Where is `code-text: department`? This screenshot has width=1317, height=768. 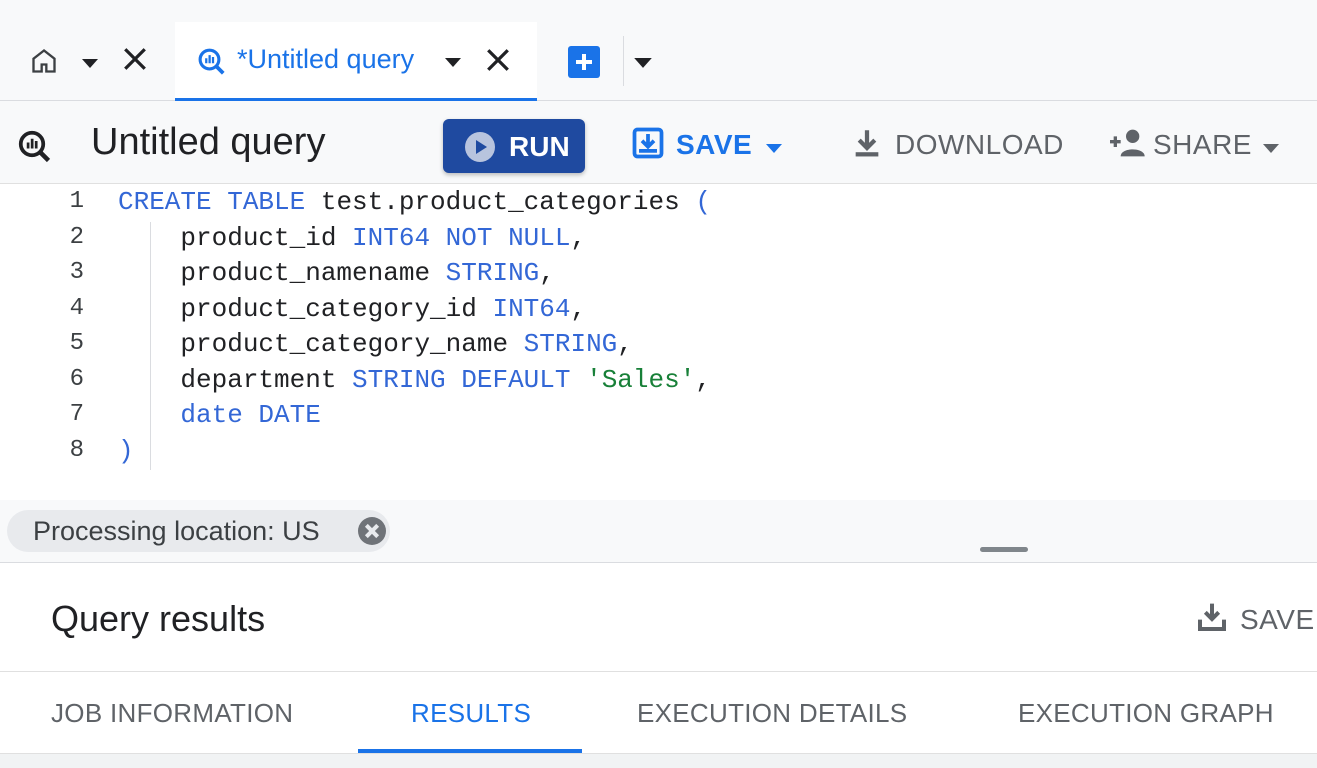
code-text: department is located at coordinates (235, 380).